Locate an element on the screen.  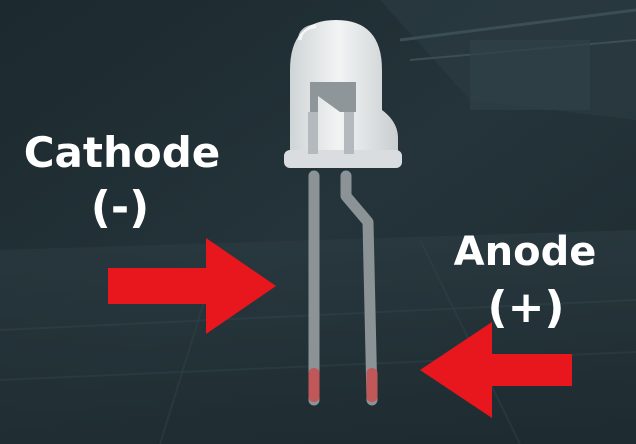
cathode-lead-tip is located at coordinates (314, 385).